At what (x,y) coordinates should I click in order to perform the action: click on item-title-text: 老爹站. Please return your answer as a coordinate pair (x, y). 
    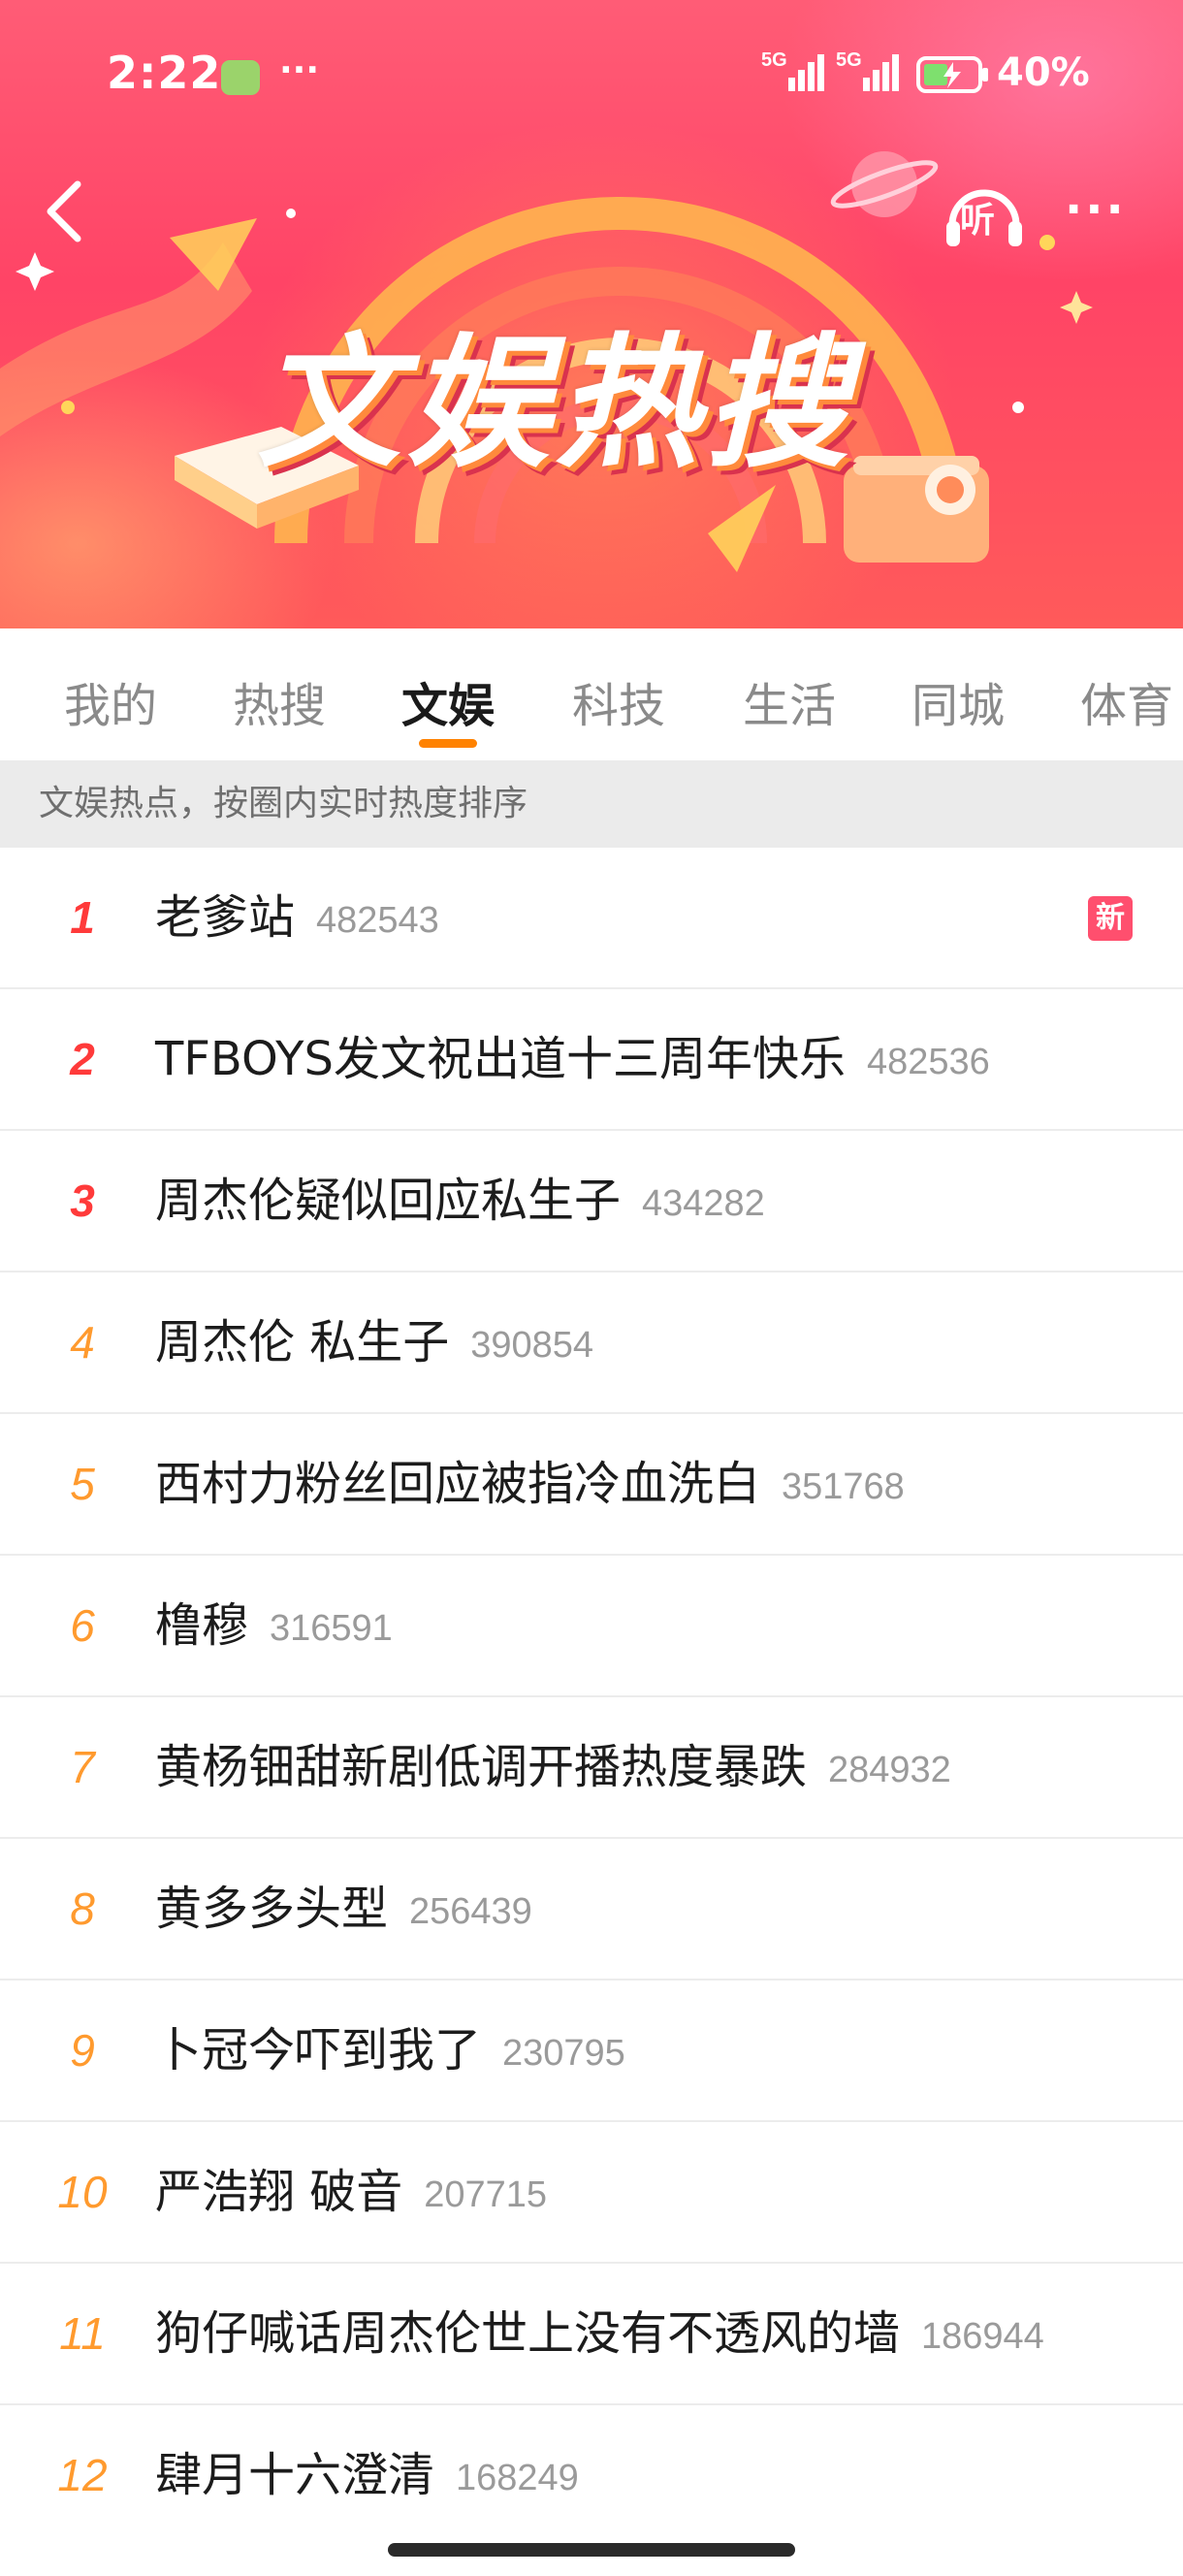
    Looking at the image, I should click on (225, 917).